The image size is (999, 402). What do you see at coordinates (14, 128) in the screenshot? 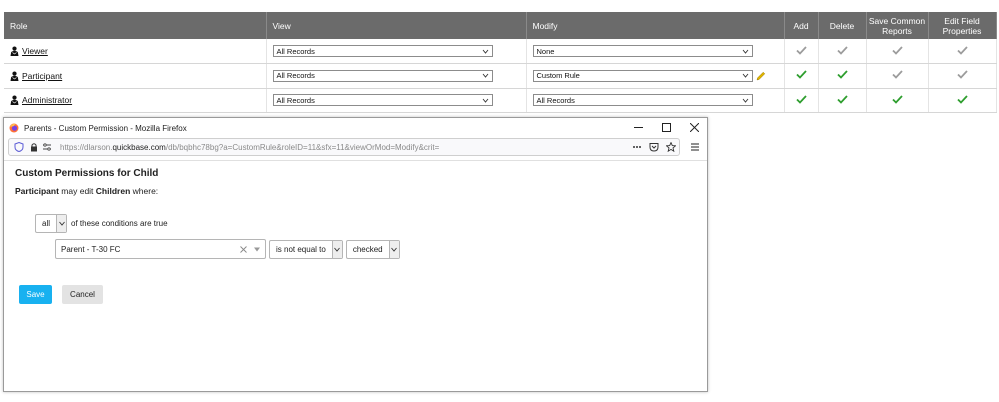
I see `firefox-logo-icon` at bounding box center [14, 128].